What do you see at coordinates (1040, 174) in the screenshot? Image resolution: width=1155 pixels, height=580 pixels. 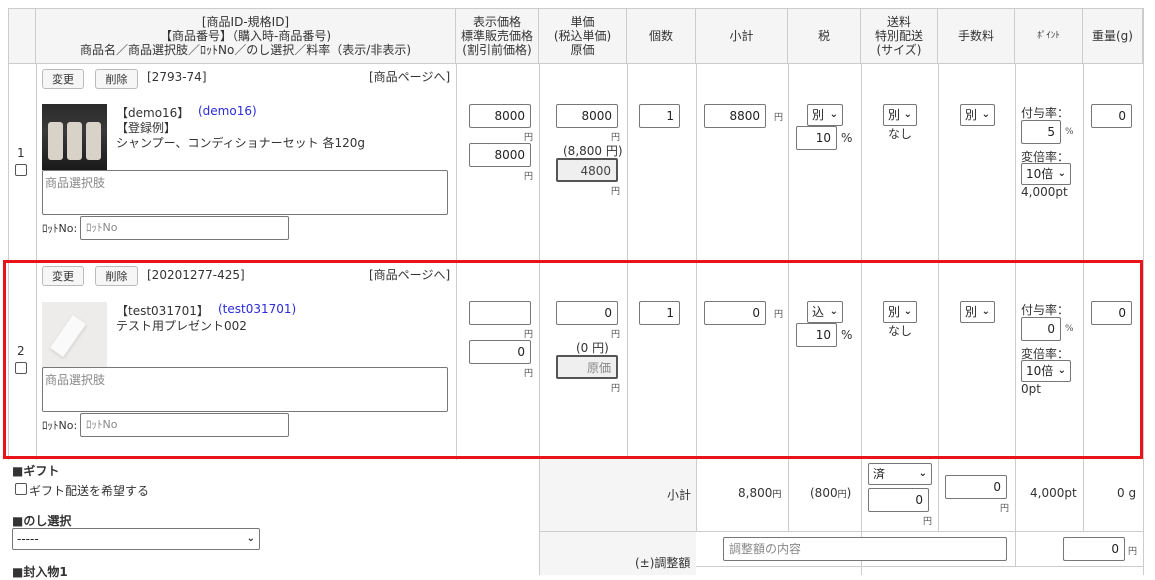 I see `select-value: 10倍` at bounding box center [1040, 174].